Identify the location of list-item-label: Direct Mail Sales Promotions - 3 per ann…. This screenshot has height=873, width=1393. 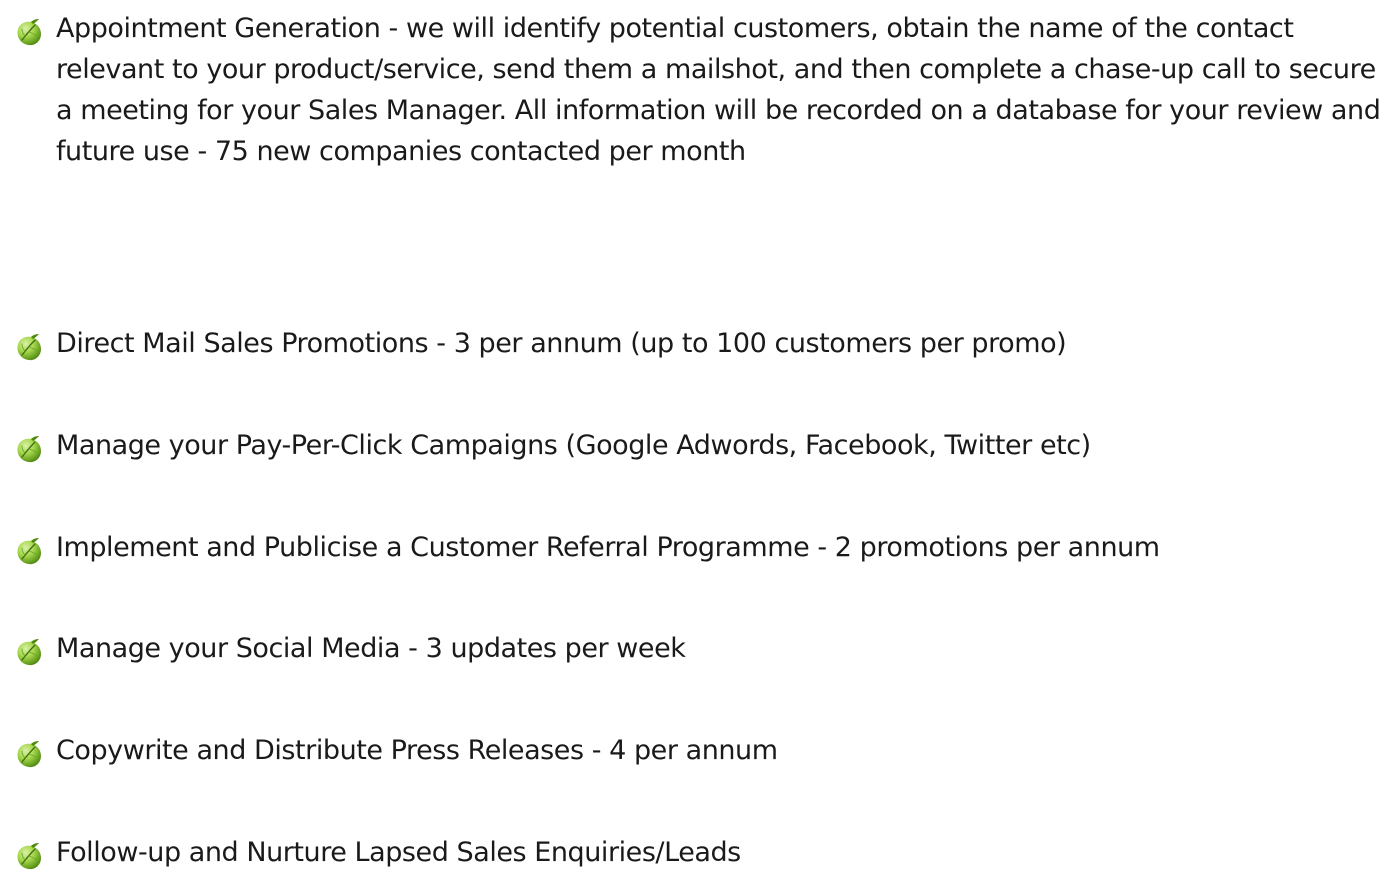
(561, 343).